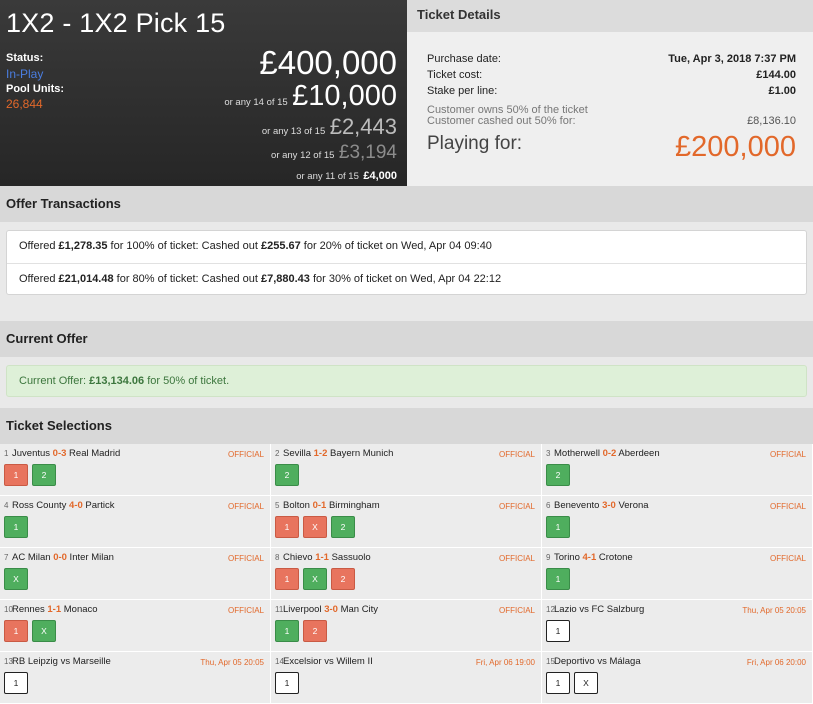  Describe the element at coordinates (61, 661) in the screenshot. I see `match-label: RB Leipzig vs Marseille` at that location.